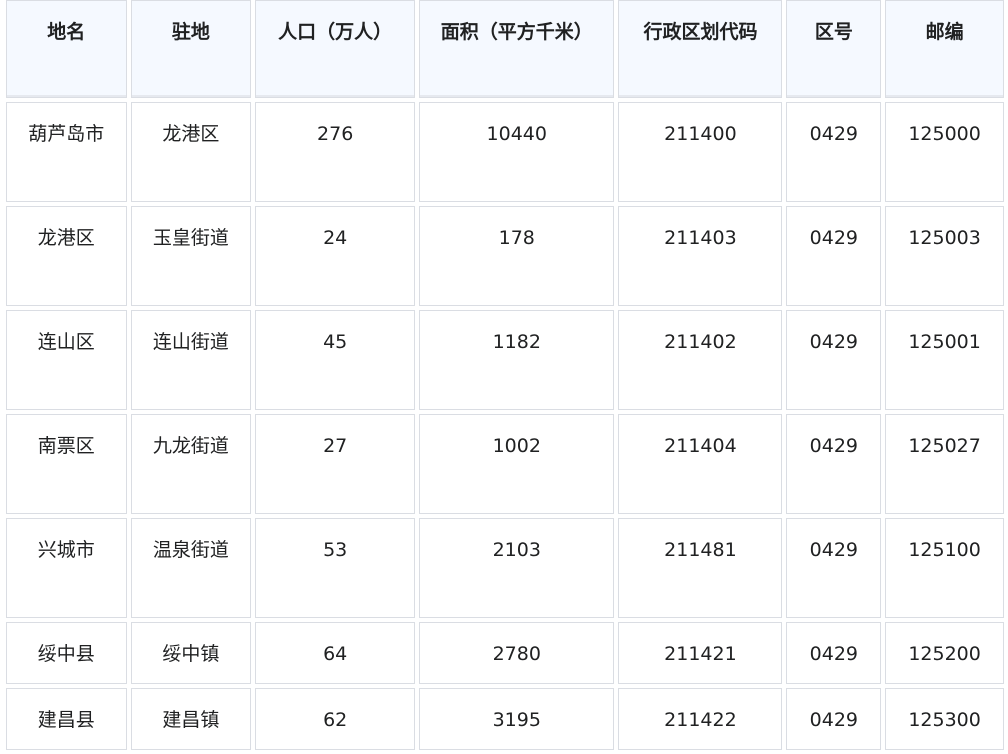 This screenshot has width=1008, height=754. What do you see at coordinates (335, 360) in the screenshot?
I see `cell-population: 45` at bounding box center [335, 360].